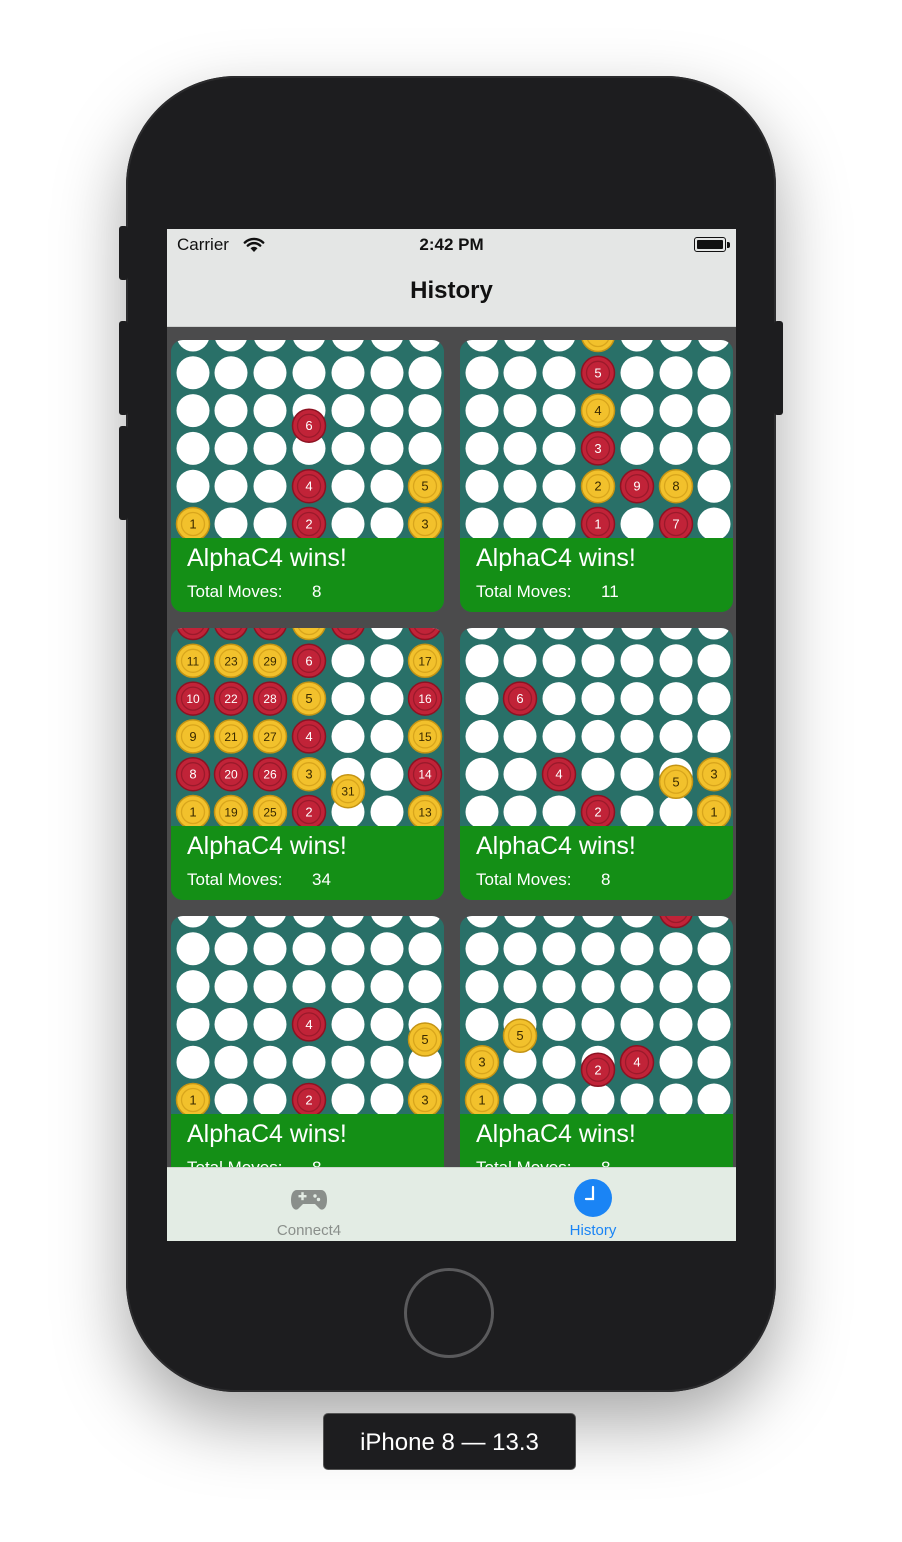 This screenshot has width=902, height=1542. What do you see at coordinates (307, 1015) in the screenshot?
I see `game-board: 1 2 3 4 5` at bounding box center [307, 1015].